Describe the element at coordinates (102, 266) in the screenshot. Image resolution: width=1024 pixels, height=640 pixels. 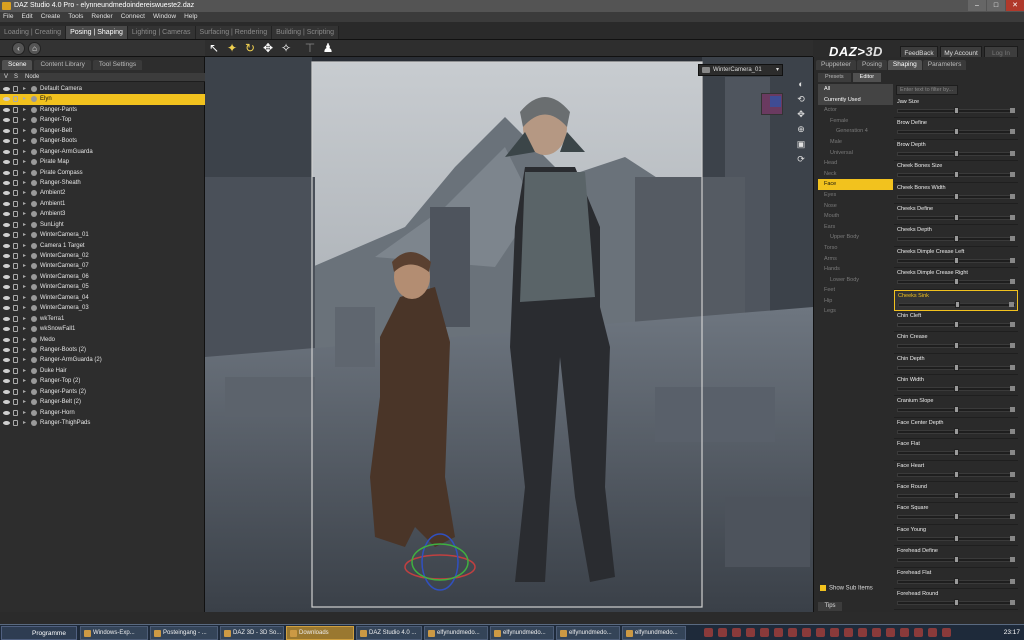
I see `scene-node: ▸ WinterCamera_07` at that location.